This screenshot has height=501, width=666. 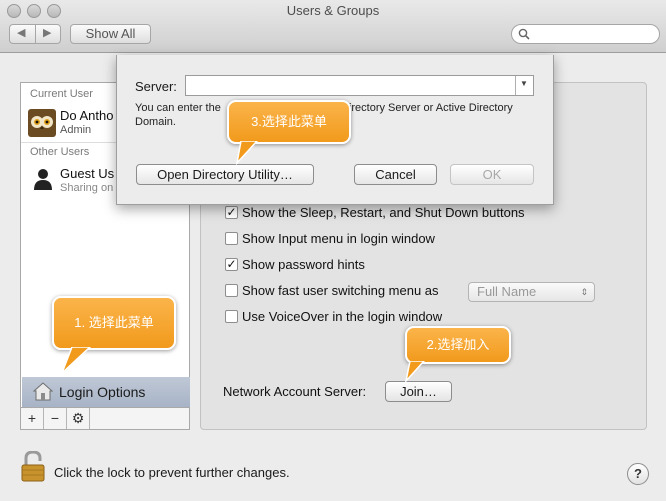 What do you see at coordinates (76, 130) in the screenshot?
I see `current-user-role: Admin` at bounding box center [76, 130].